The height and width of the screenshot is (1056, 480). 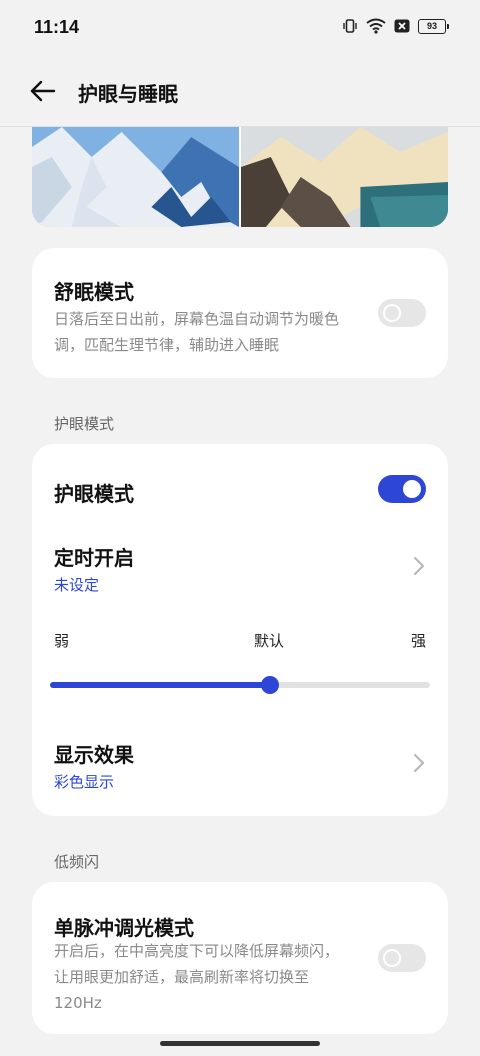 What do you see at coordinates (418, 641) in the screenshot?
I see `intensity-max-label: 强` at bounding box center [418, 641].